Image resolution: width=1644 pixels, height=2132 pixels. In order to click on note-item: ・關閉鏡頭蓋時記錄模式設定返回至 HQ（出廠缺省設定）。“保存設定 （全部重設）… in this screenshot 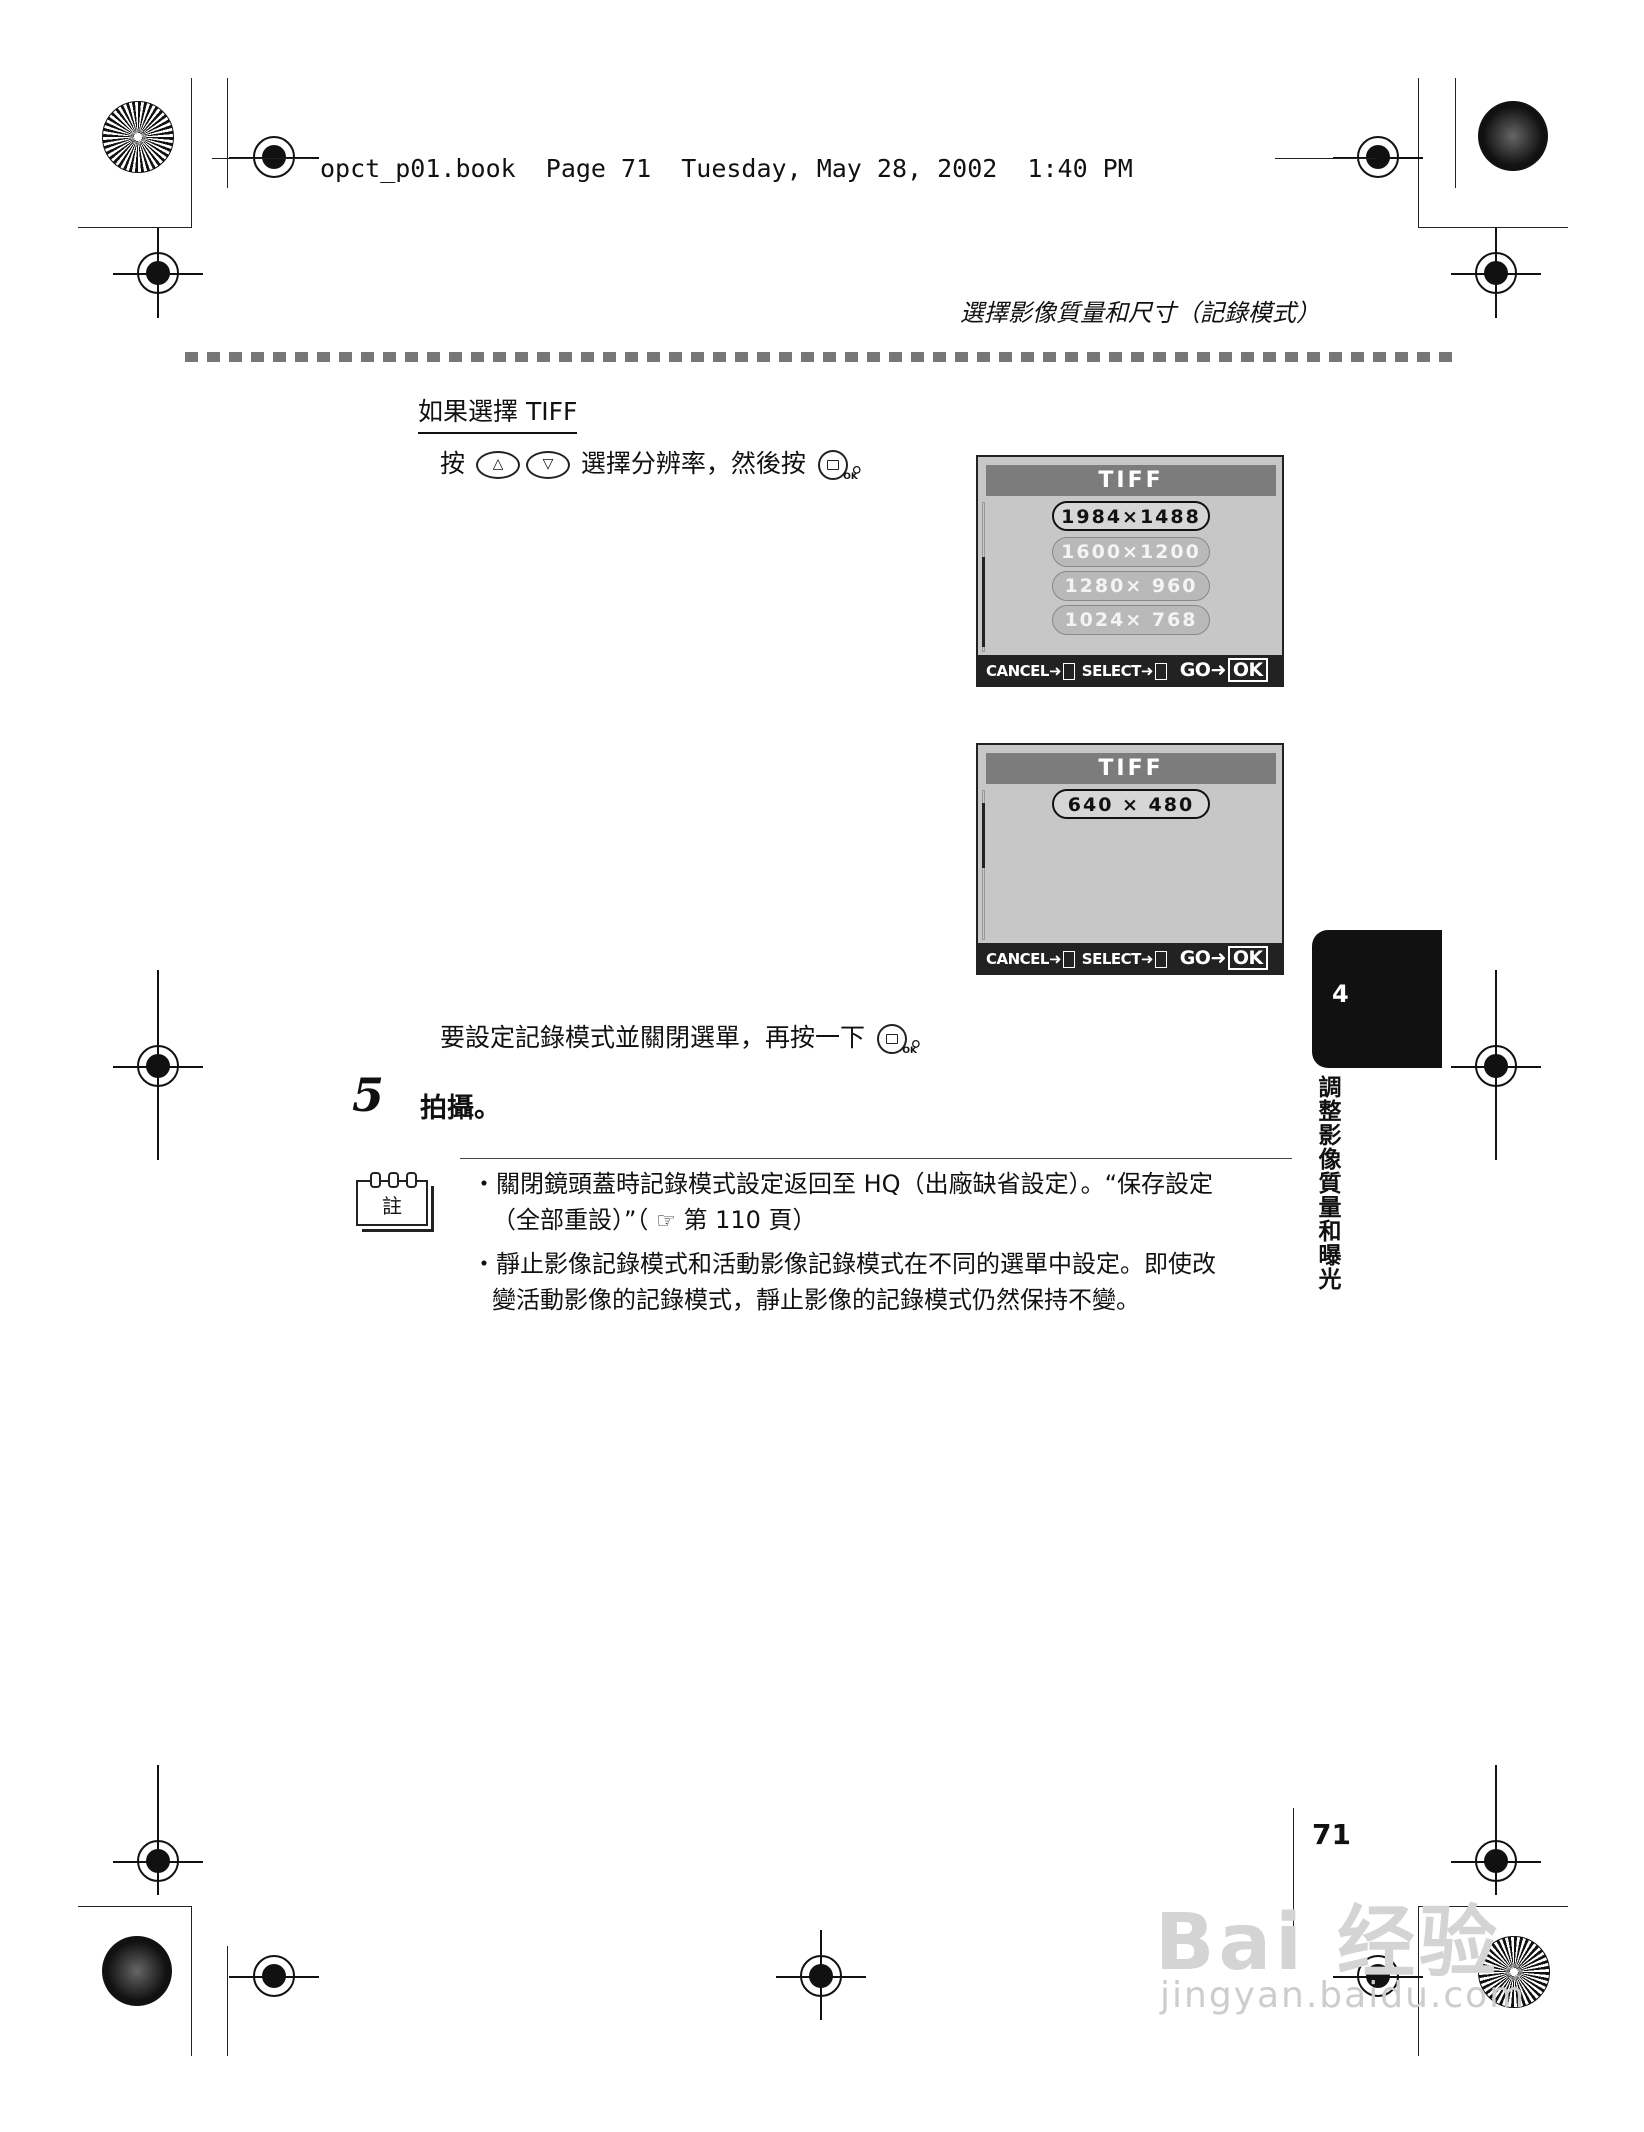, I will do `click(844, 1242)`.